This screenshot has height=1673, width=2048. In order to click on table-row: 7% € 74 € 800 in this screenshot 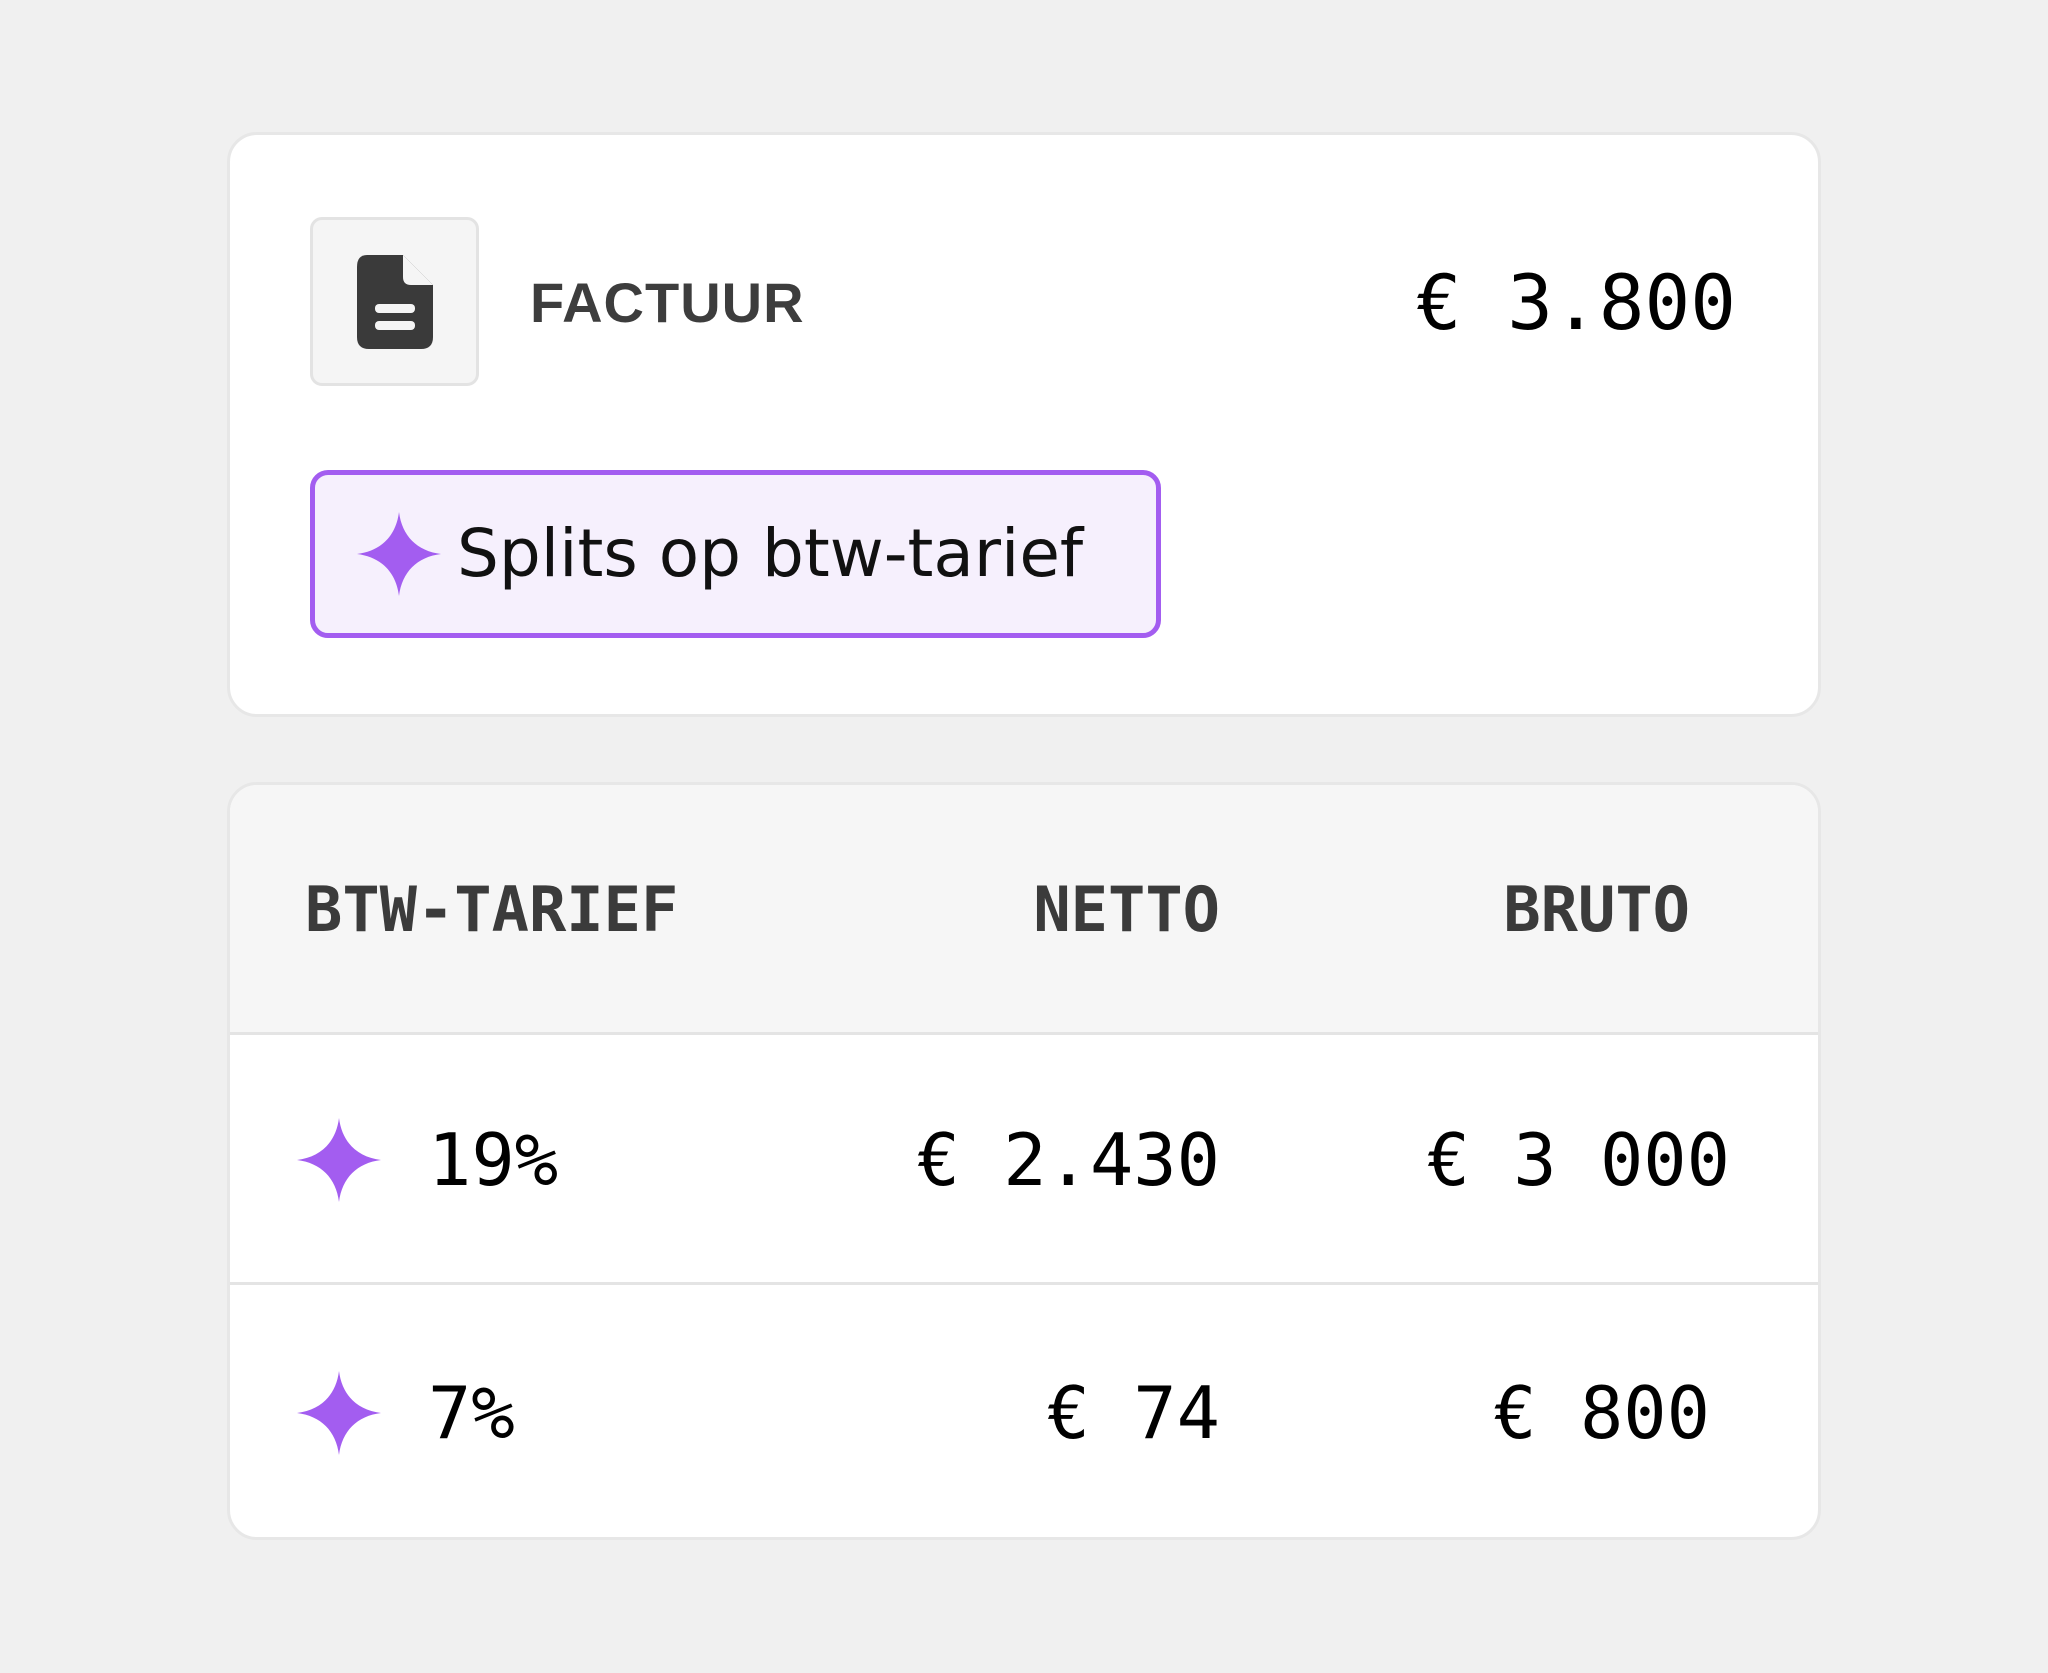, I will do `click(1024, 1412)`.